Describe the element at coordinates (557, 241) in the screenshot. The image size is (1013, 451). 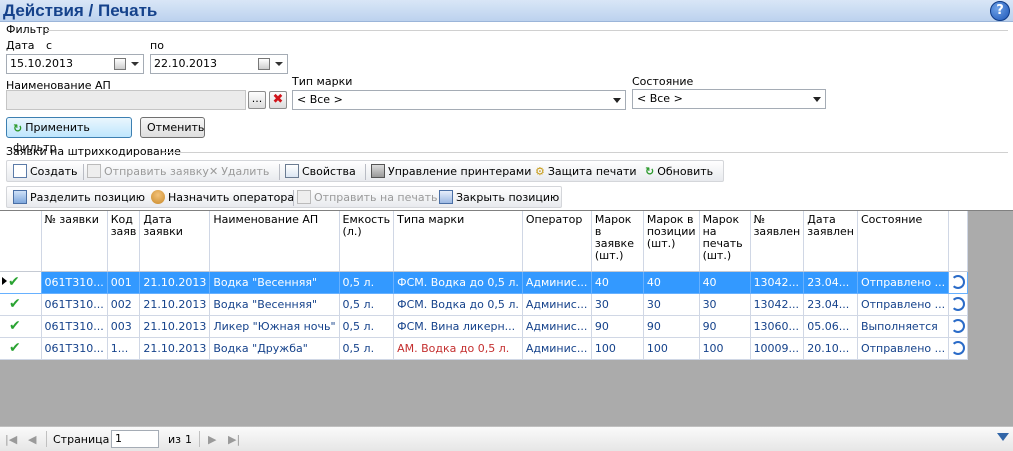
I see `column-header: Оператор` at that location.